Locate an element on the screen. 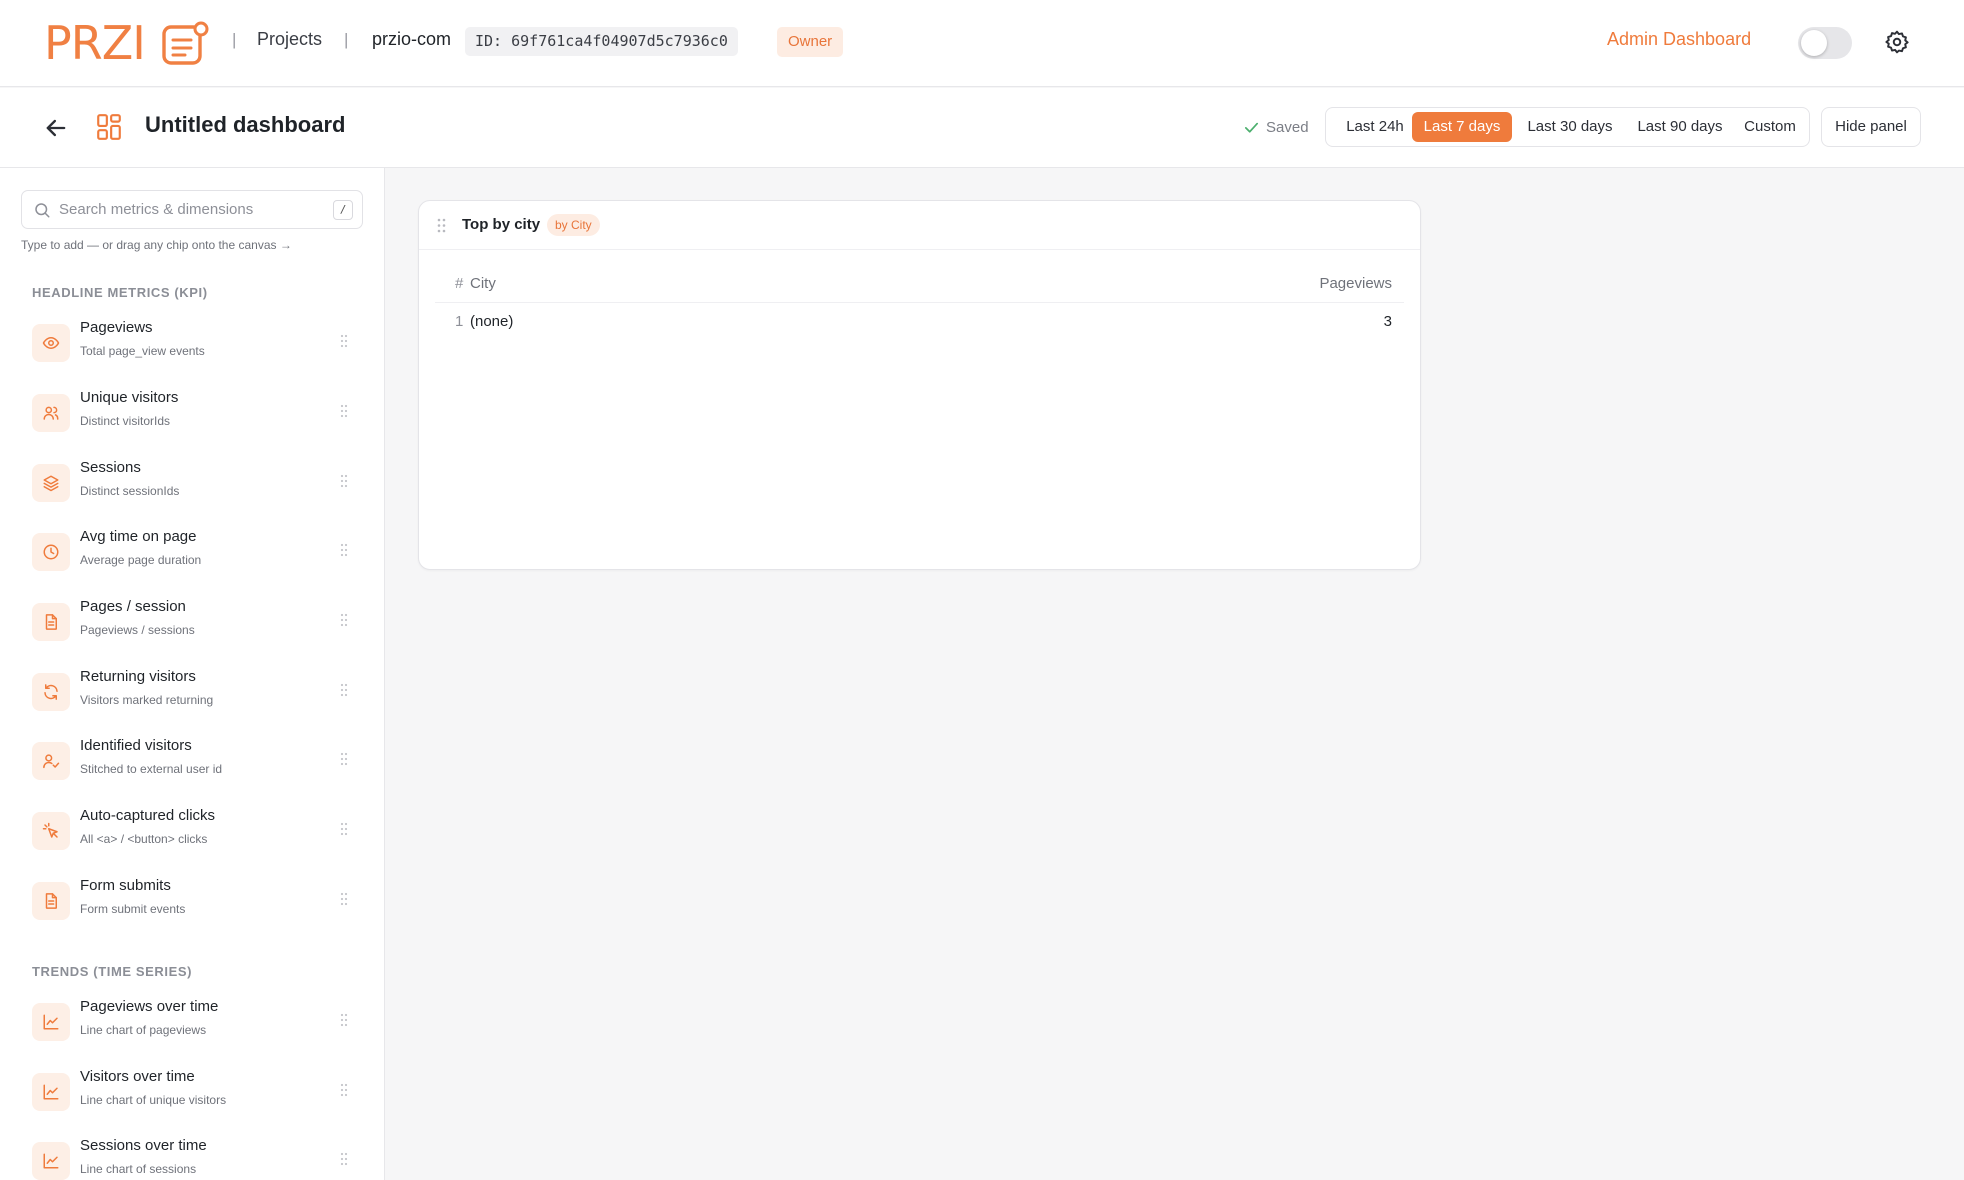  chip-description: Average page duration is located at coordinates (141, 560).